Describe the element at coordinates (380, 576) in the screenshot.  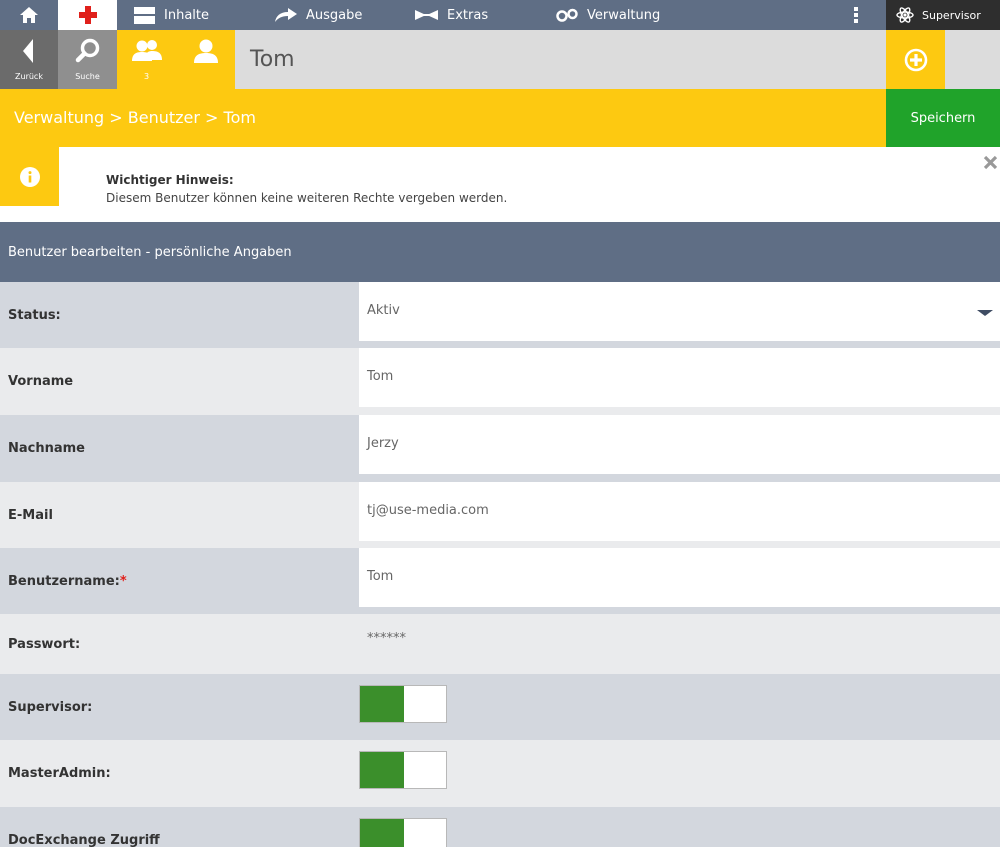
I see `username-value: Tom` at that location.